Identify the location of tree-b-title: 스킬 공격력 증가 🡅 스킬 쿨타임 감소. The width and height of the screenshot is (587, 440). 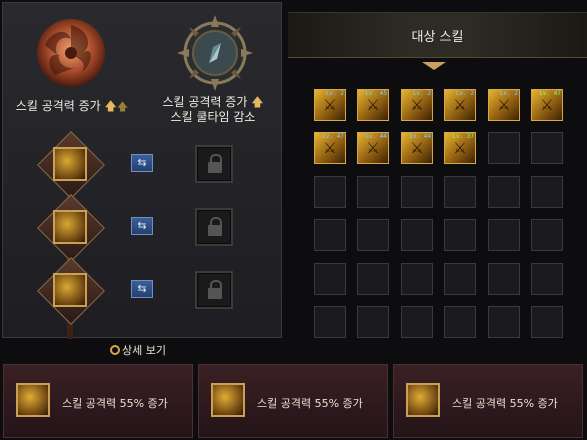
(213, 110).